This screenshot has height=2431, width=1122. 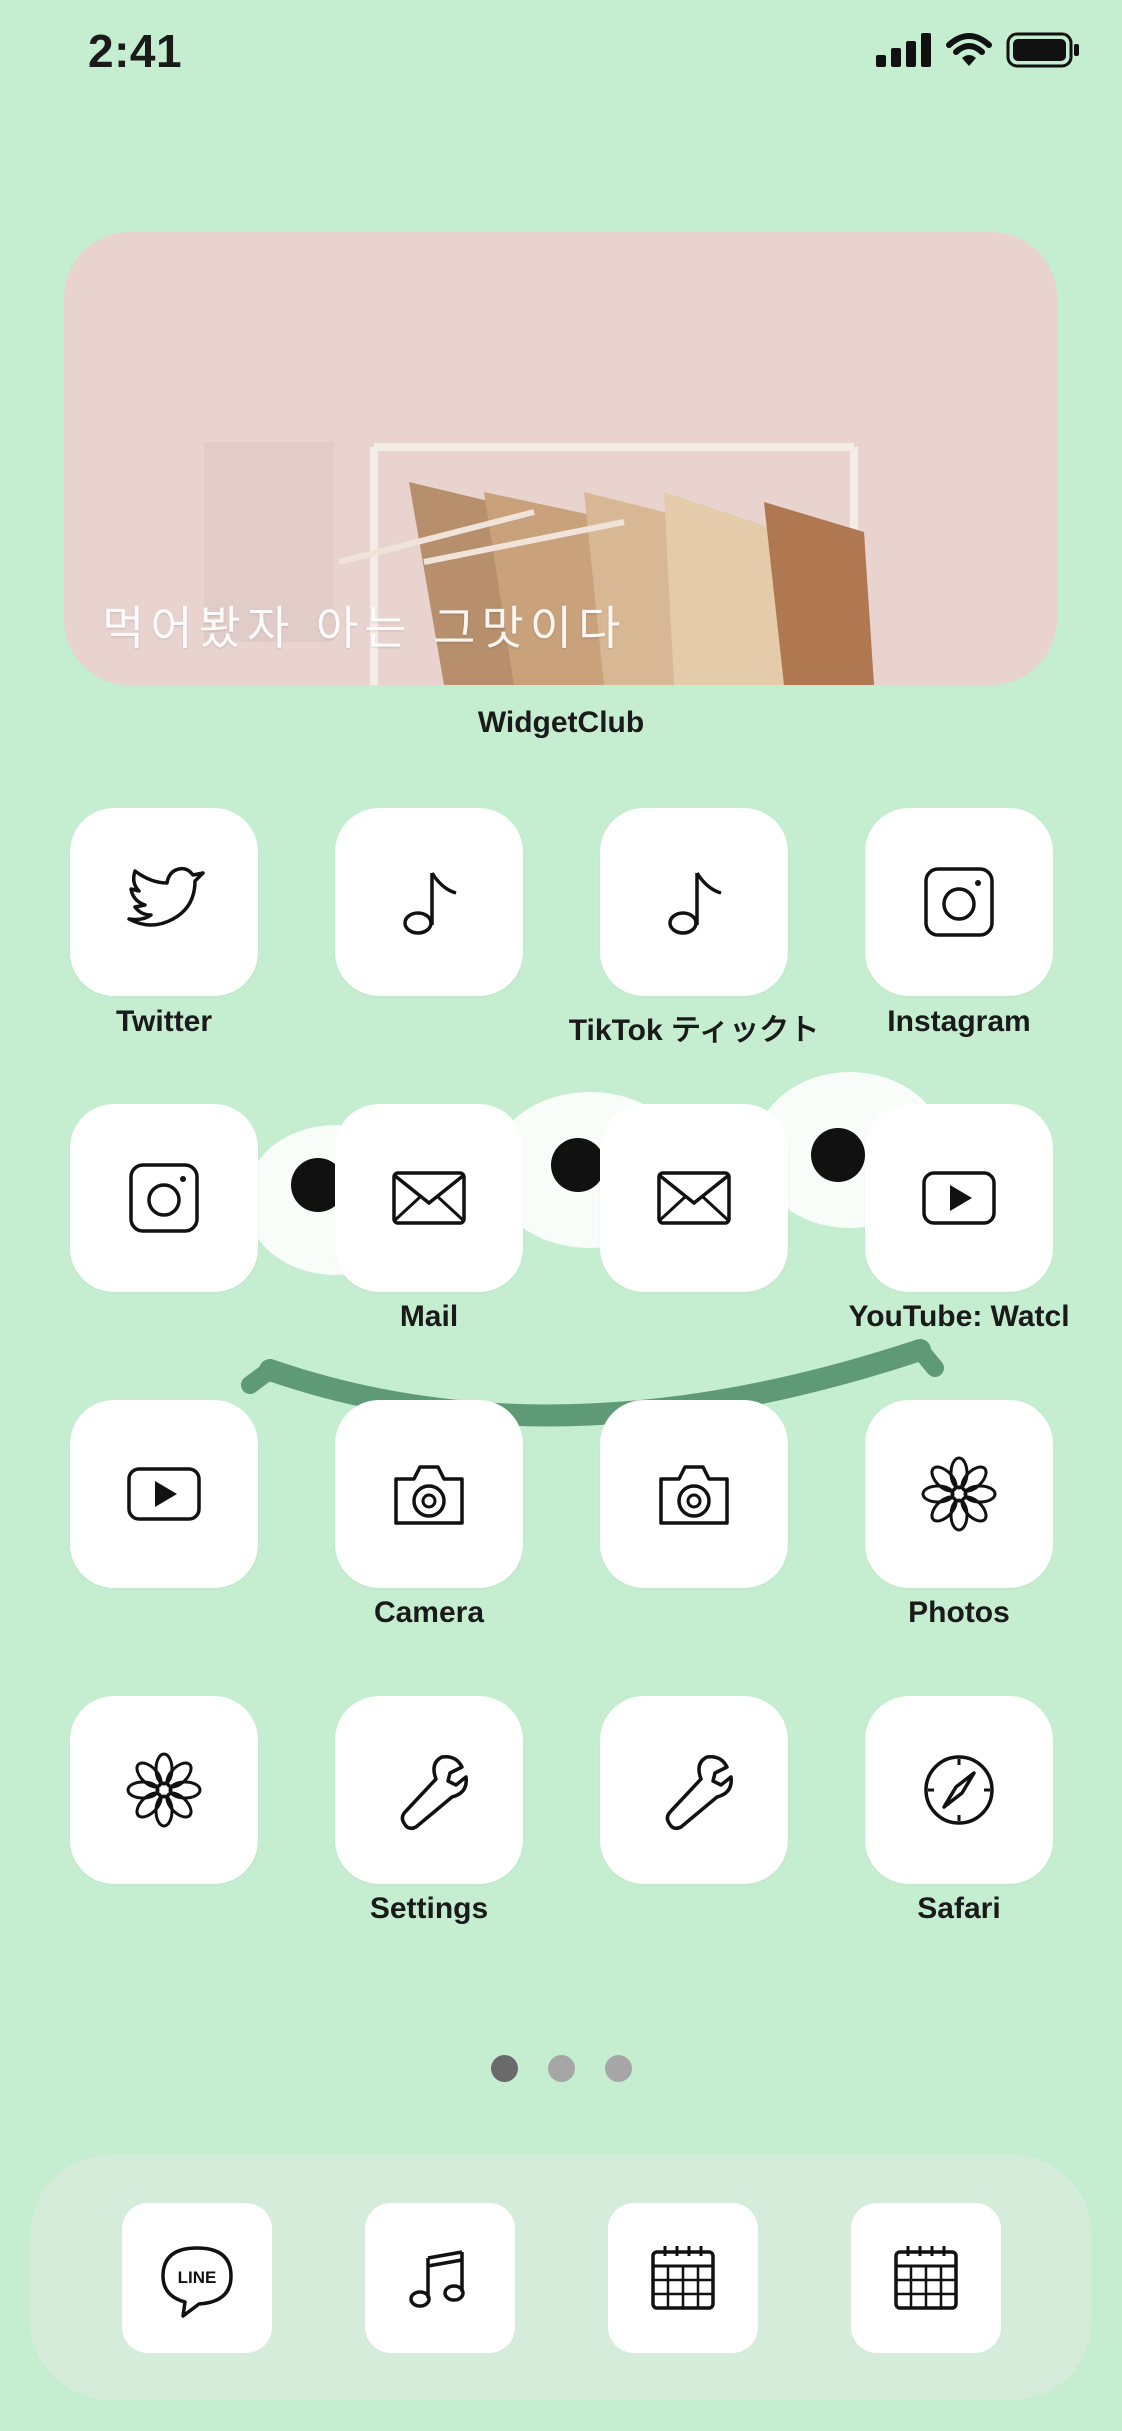 I want to click on status-icons, so click(x=978, y=50).